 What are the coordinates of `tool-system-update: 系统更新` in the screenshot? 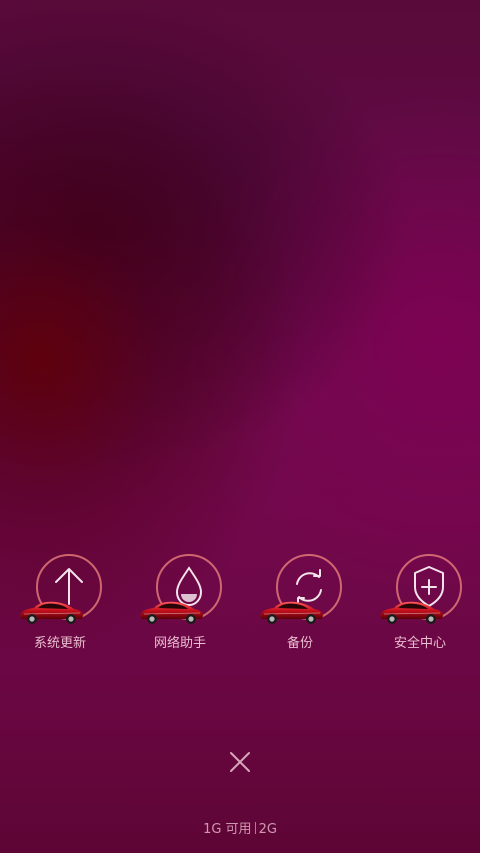 It's located at (60, 603).